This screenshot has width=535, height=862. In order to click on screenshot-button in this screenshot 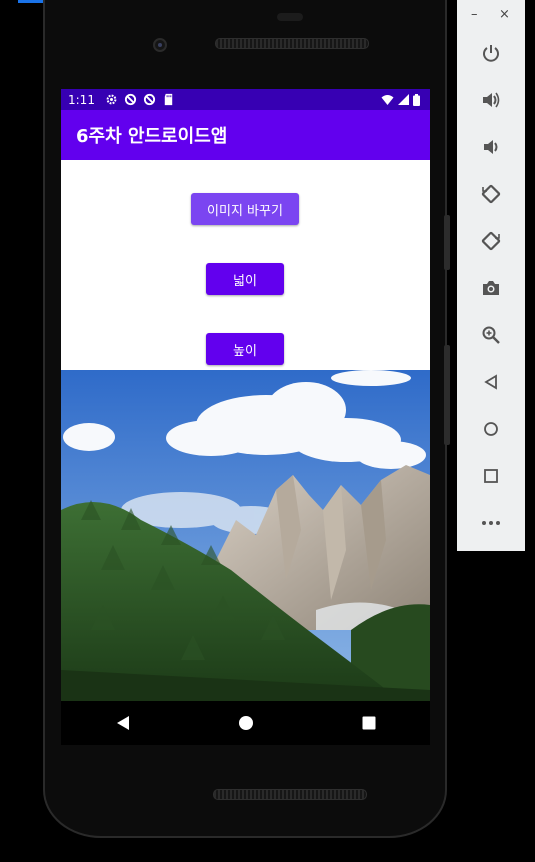, I will do `click(491, 288)`.